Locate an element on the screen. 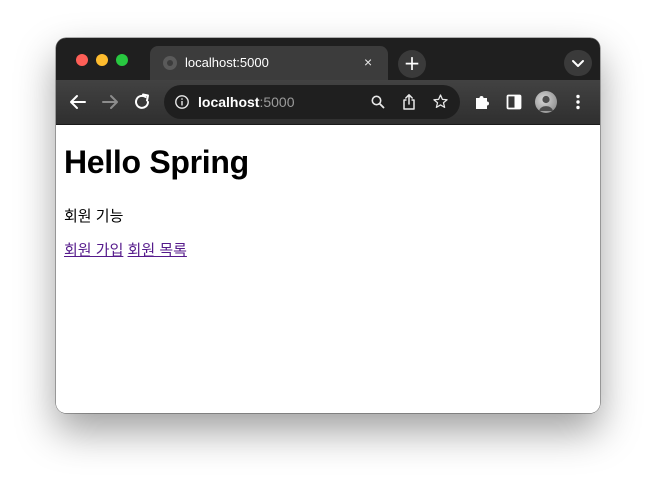  tab-search-button is located at coordinates (578, 63).